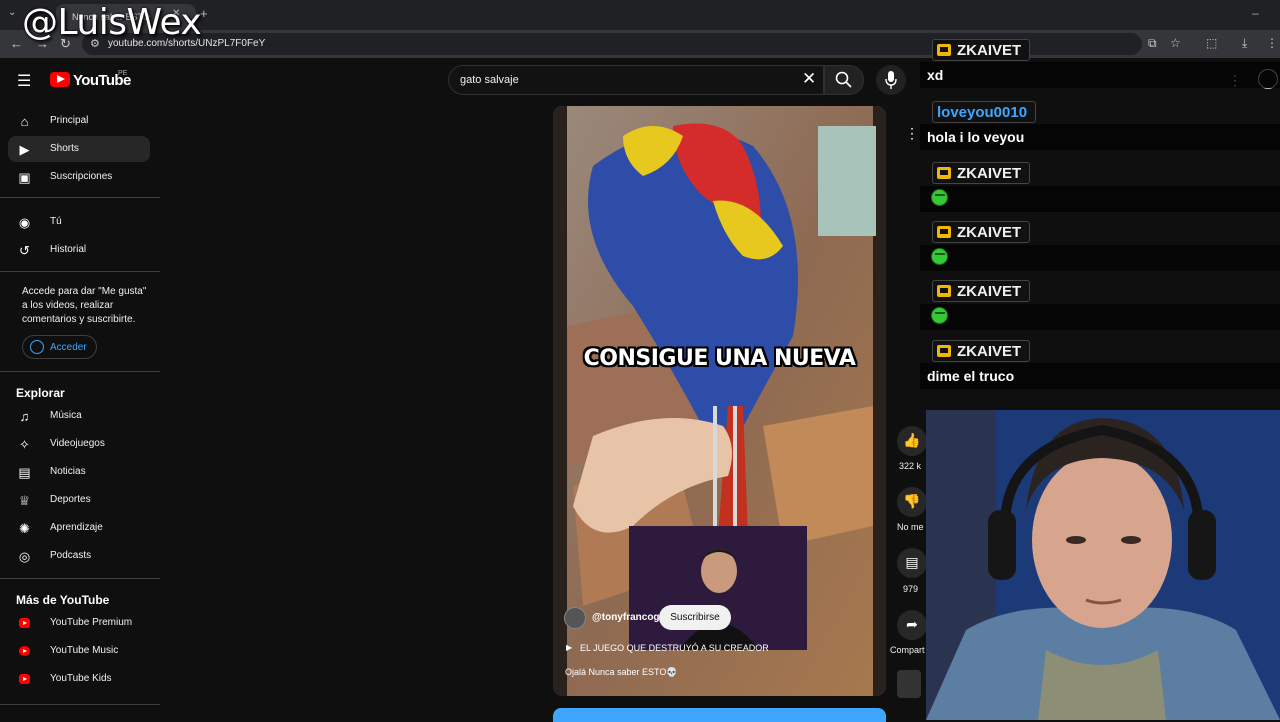 Image resolution: width=1280 pixels, height=722 pixels. I want to click on sidebar-item-label: Aprendizaje, so click(76, 527).